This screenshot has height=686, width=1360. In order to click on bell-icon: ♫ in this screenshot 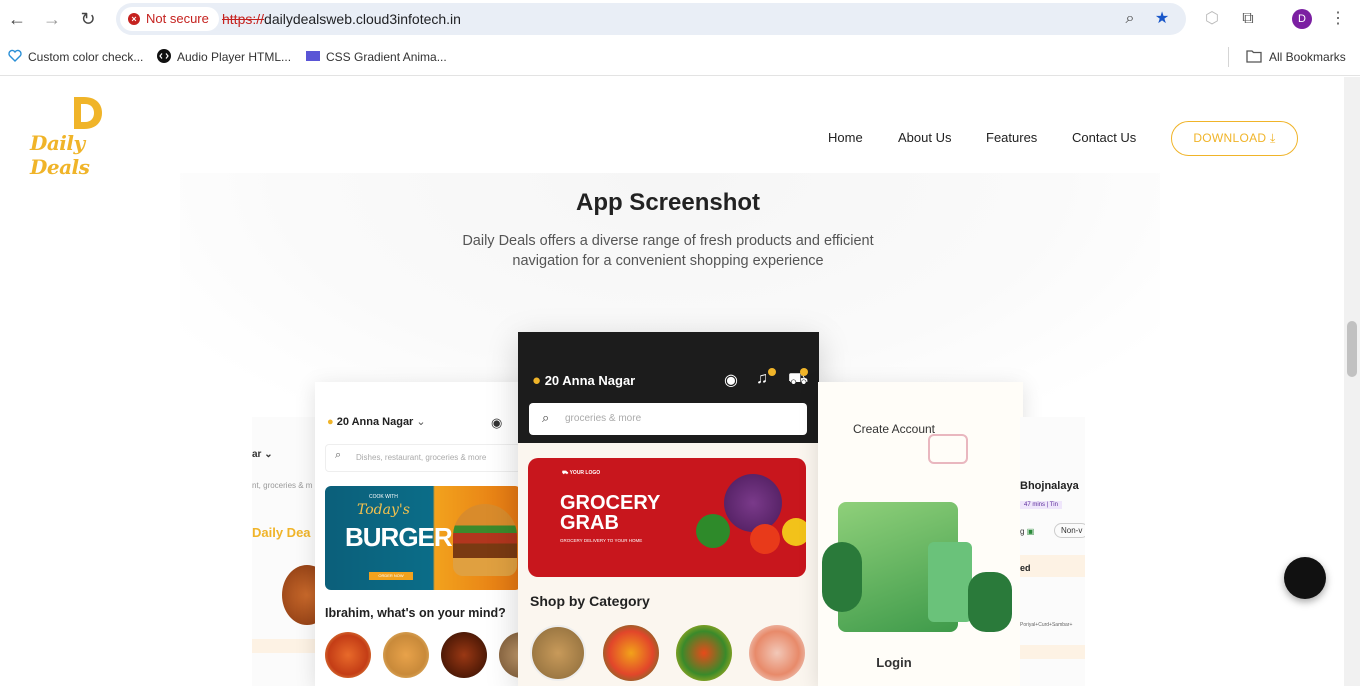, I will do `click(762, 378)`.